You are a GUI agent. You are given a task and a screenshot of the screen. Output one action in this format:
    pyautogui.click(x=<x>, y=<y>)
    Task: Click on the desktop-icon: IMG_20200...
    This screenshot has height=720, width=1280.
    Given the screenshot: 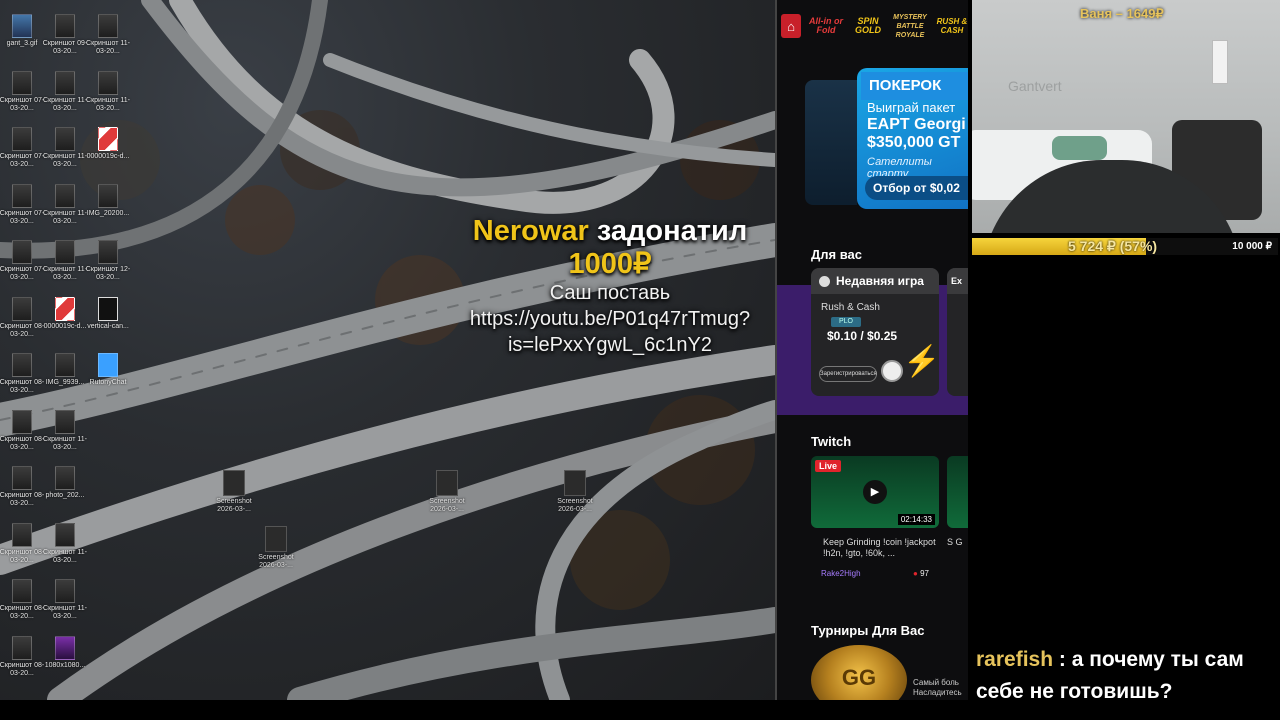 What is the action you would take?
    pyautogui.click(x=108, y=200)
    